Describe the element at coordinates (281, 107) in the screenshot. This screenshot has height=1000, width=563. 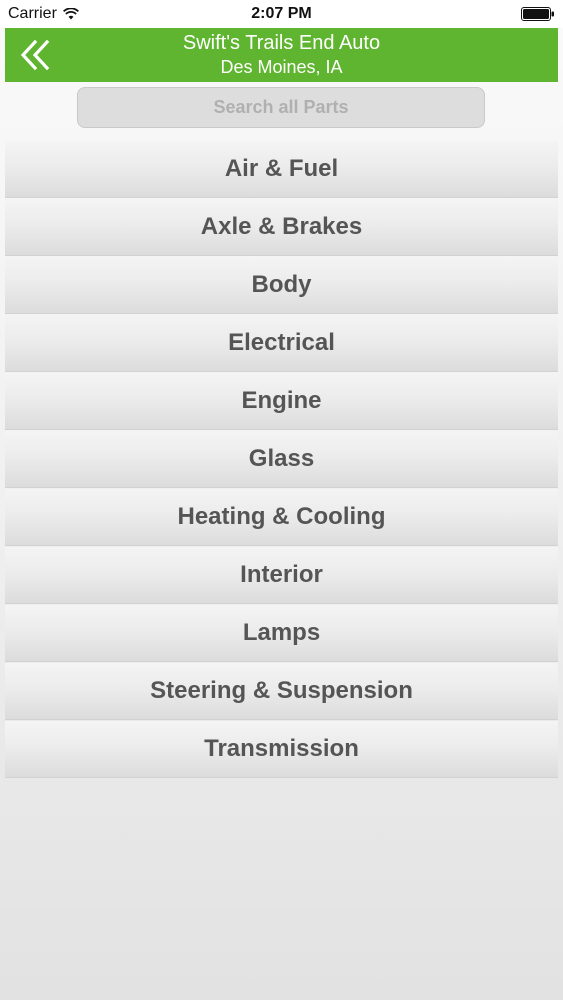
I see `search-input` at that location.